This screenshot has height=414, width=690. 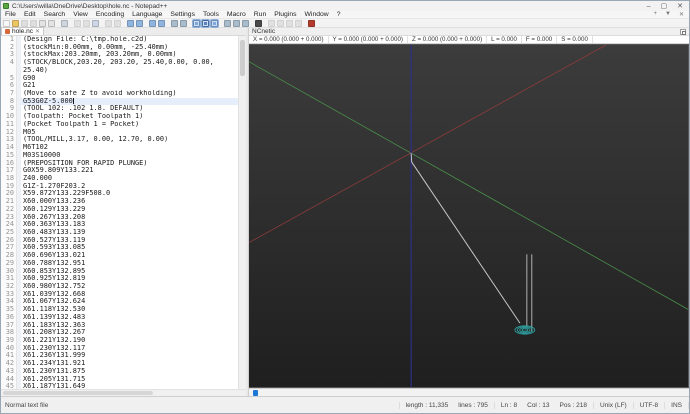 What do you see at coordinates (129, 333) in the screenshot?
I see `code-text: X61.208Y132.267` at bounding box center [129, 333].